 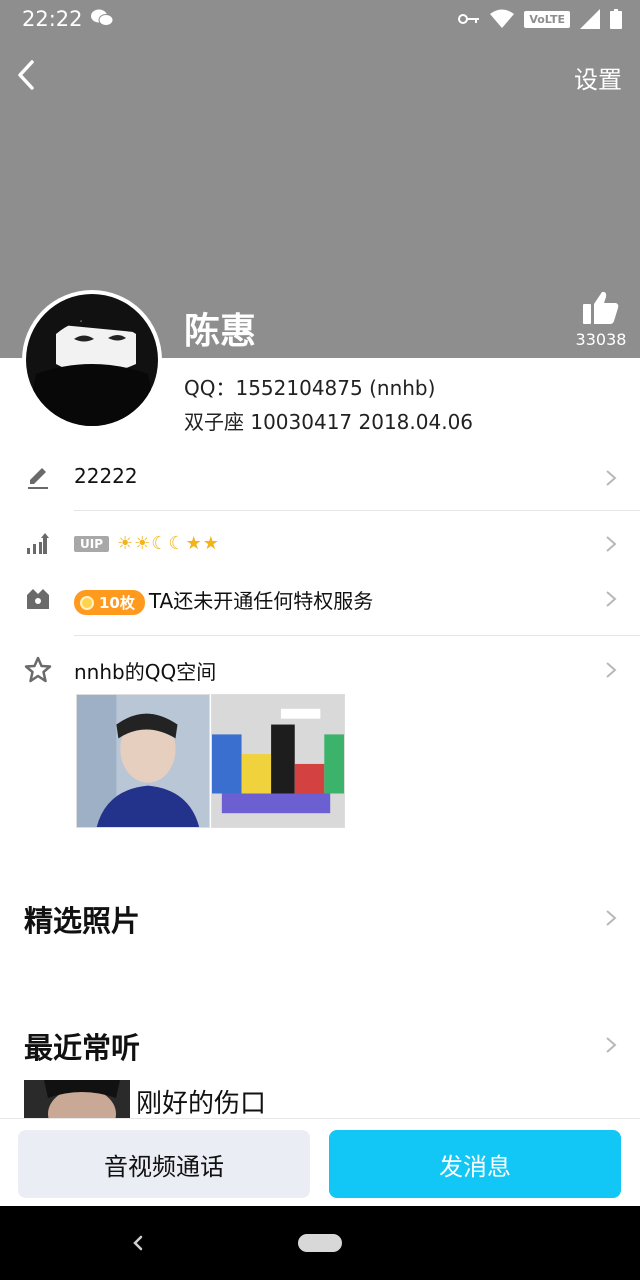 What do you see at coordinates (52, 19) in the screenshot?
I see `status-time: 22:22` at bounding box center [52, 19].